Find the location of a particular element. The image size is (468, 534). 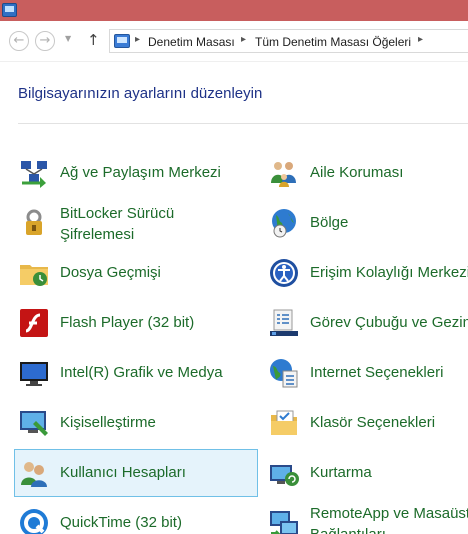

remoteapp-icon is located at coordinates (284, 522).